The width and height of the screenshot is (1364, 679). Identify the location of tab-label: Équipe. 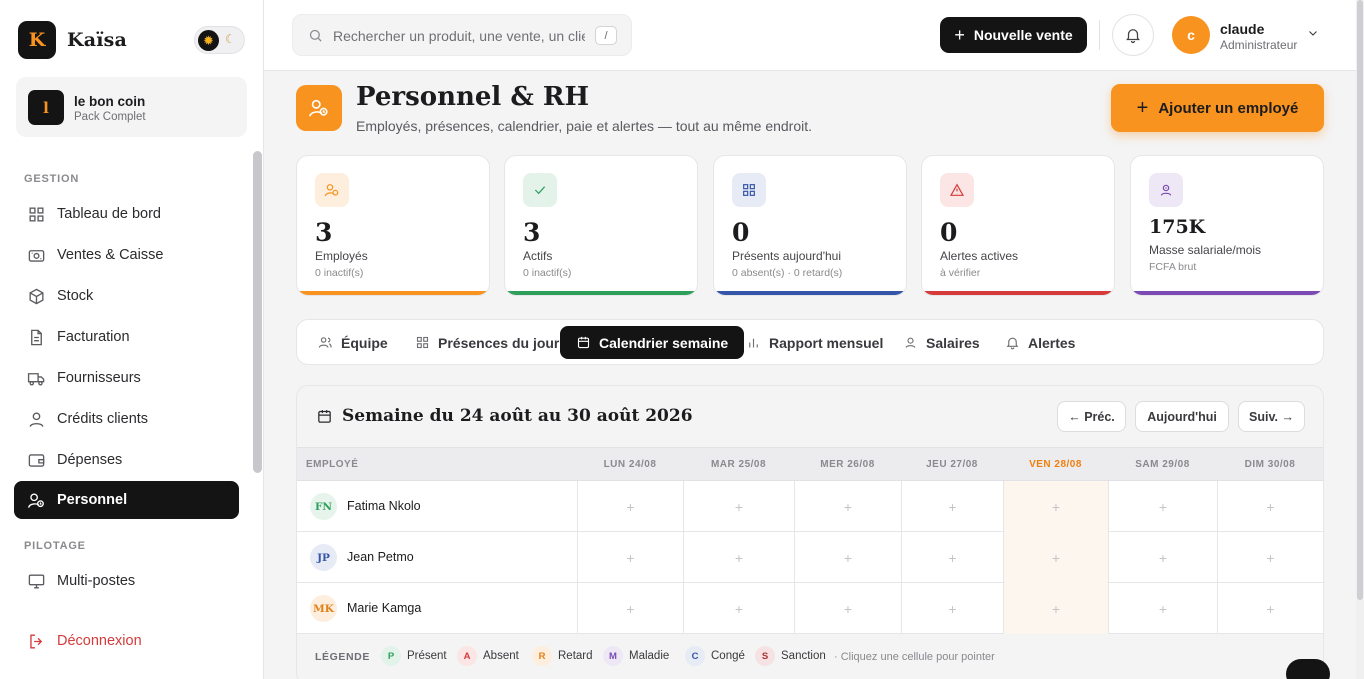
(364, 342).